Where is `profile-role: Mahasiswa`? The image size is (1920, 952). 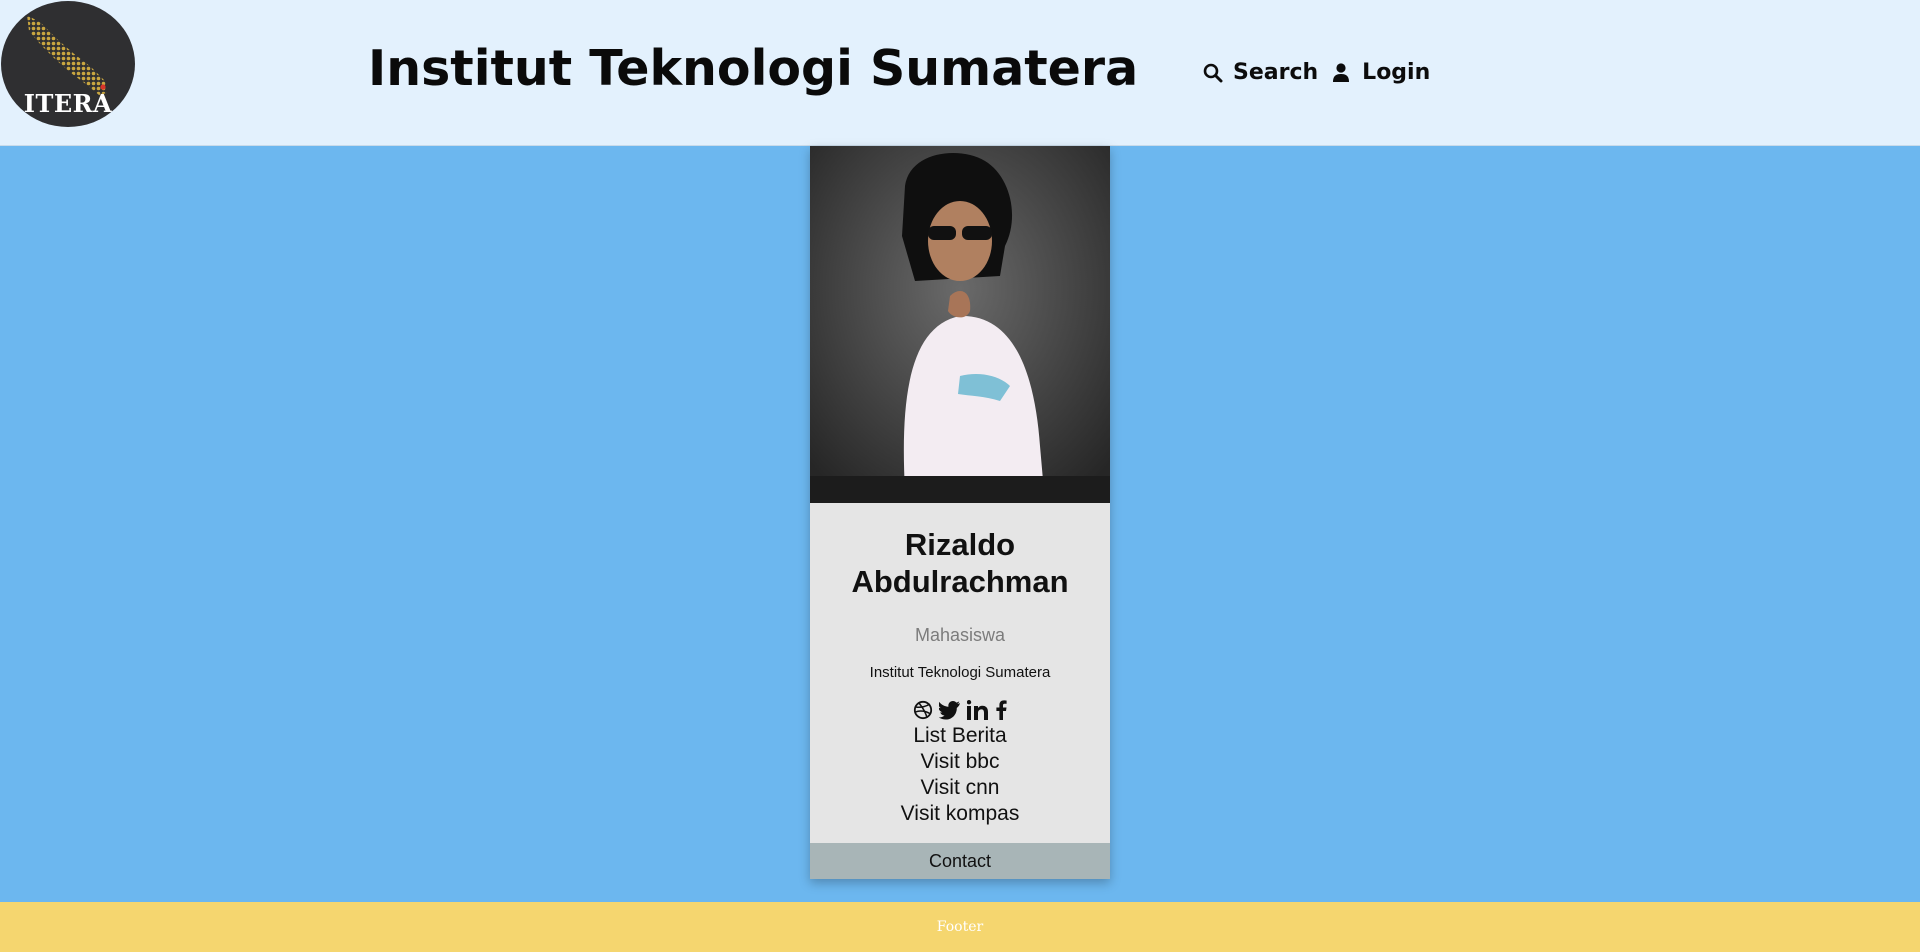 profile-role: Mahasiswa is located at coordinates (960, 635).